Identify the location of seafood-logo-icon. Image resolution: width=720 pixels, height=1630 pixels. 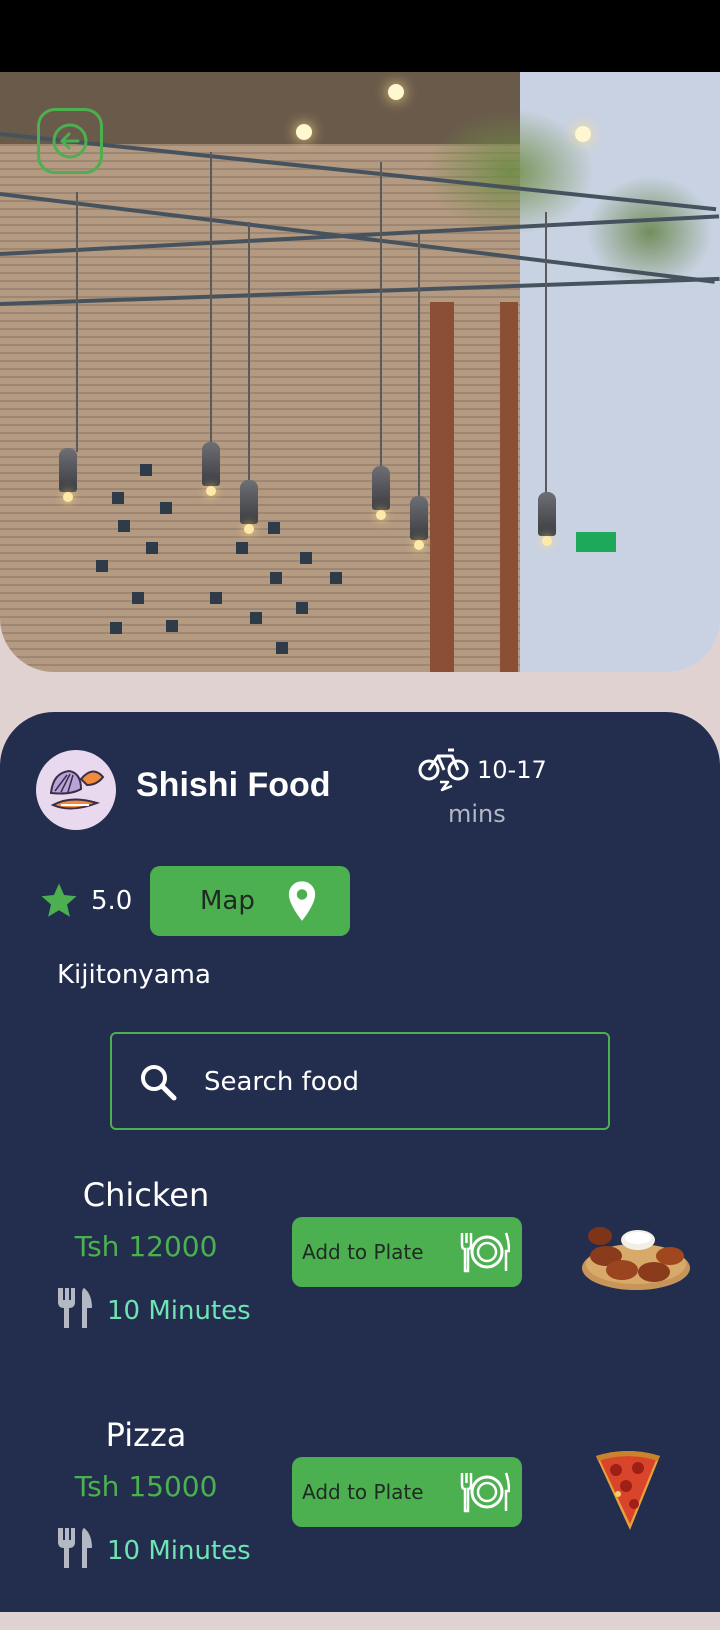
(76, 790).